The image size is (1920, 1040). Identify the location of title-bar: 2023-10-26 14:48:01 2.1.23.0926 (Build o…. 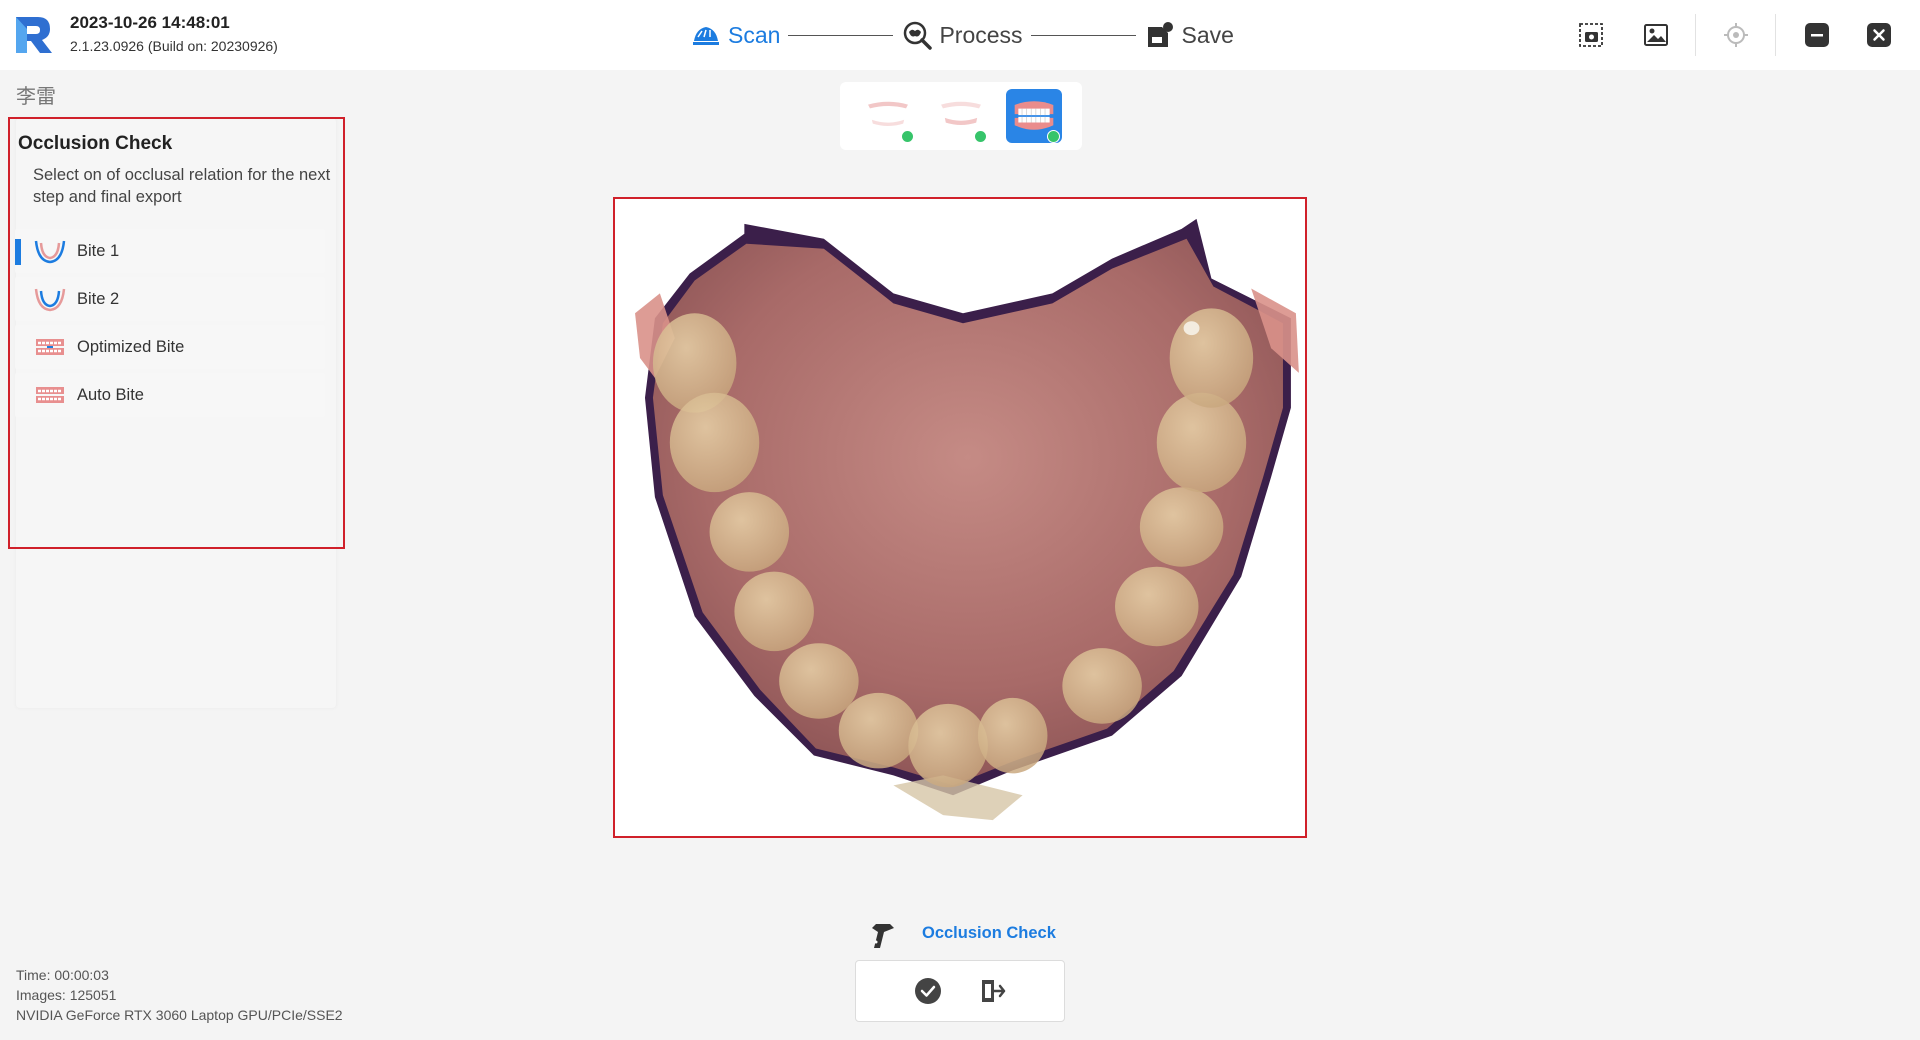
(960, 35).